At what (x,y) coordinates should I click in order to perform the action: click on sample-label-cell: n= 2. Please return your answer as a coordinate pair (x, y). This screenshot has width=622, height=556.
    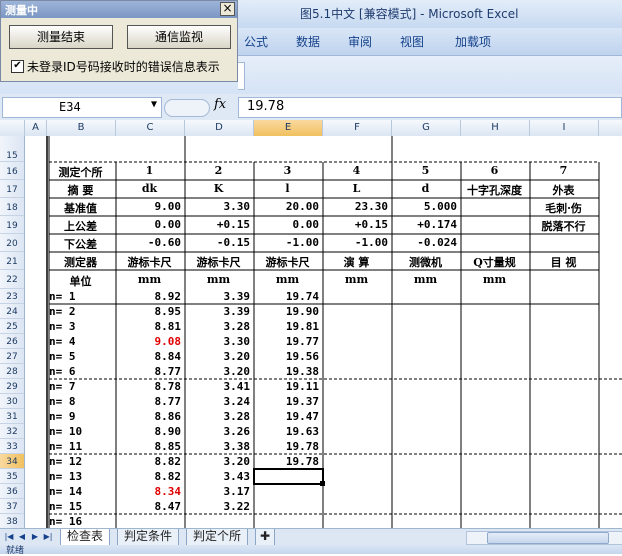
    Looking at the image, I should click on (80, 311).